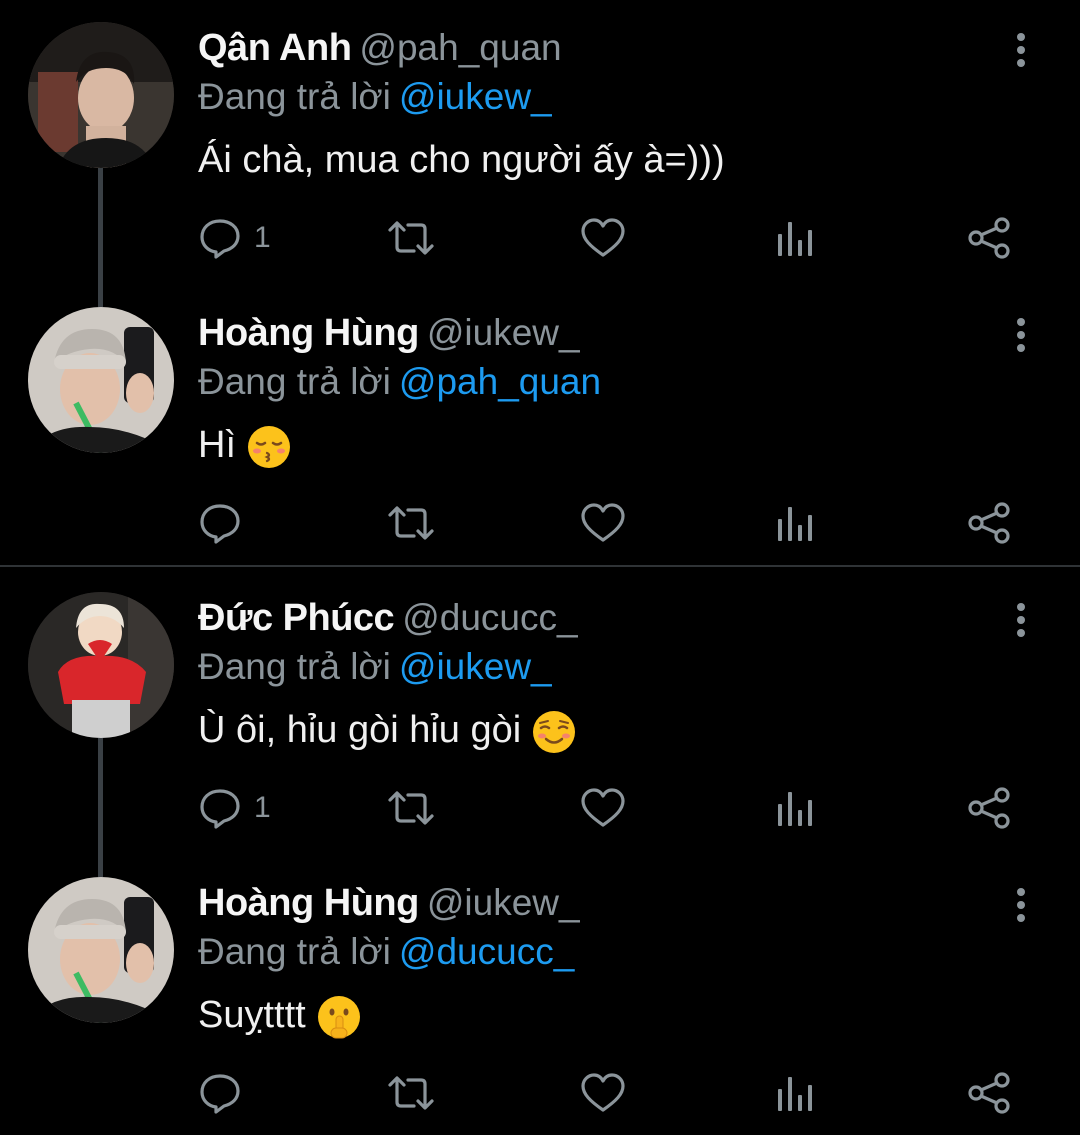 The image size is (1080, 1135). I want to click on mention-link: @pah_quan, so click(500, 381).